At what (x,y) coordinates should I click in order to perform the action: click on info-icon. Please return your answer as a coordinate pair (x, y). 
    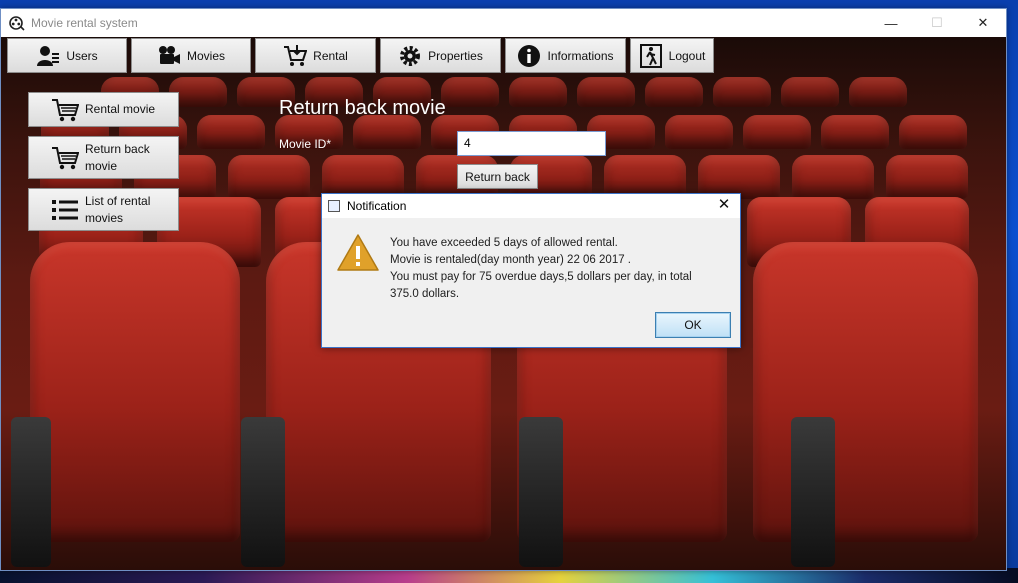
    Looking at the image, I should click on (529, 55).